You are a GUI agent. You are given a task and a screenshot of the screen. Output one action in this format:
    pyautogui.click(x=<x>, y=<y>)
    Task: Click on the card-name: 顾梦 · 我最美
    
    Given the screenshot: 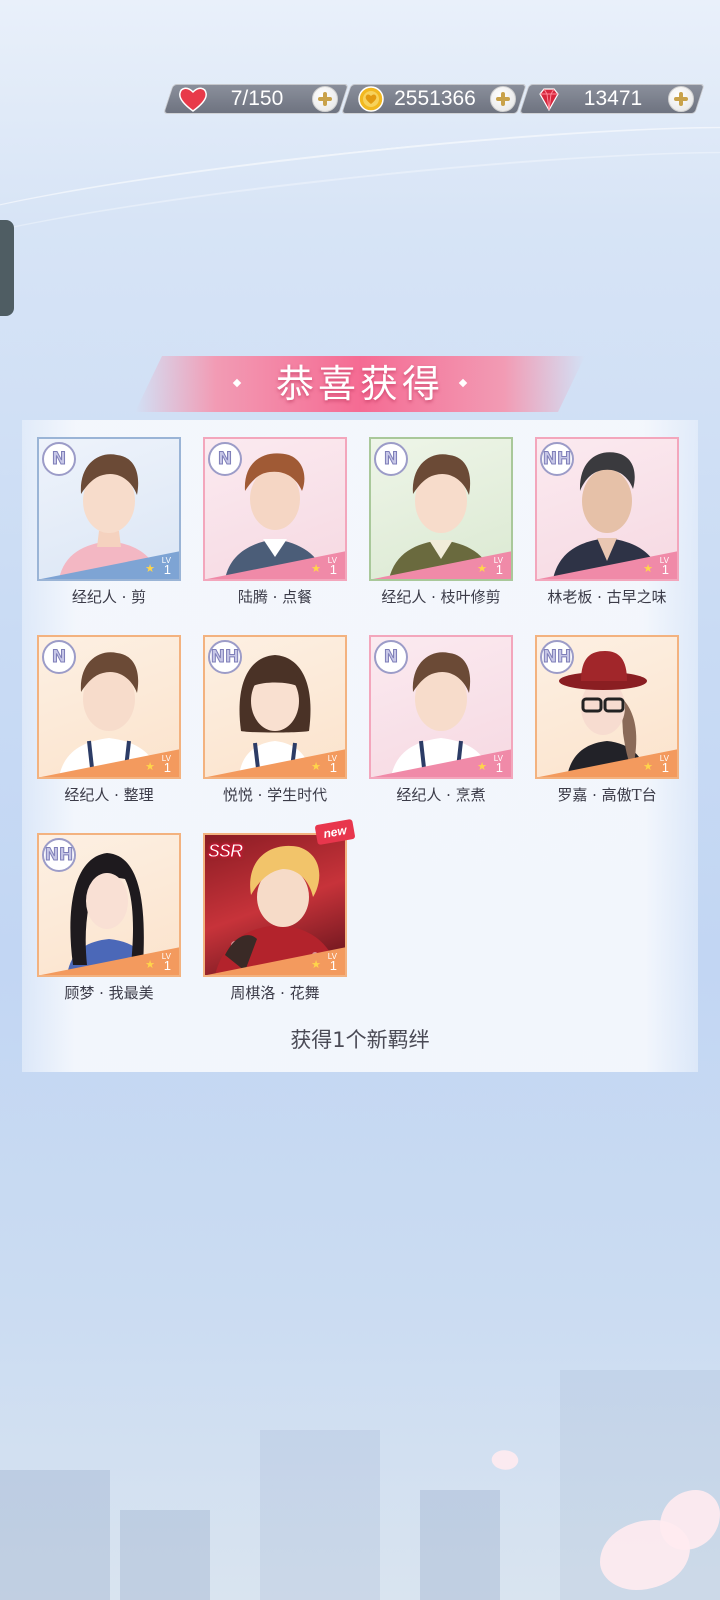 What is the action you would take?
    pyautogui.click(x=109, y=993)
    